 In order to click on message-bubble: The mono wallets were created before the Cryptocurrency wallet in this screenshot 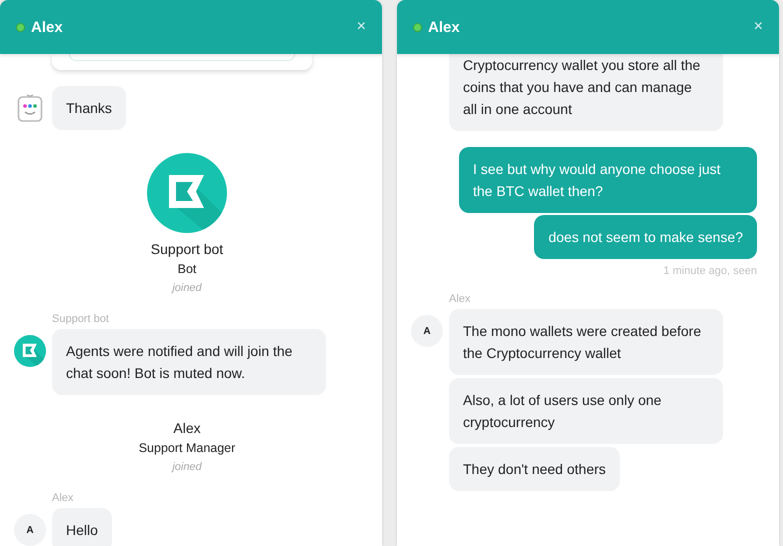, I will do `click(586, 342)`.